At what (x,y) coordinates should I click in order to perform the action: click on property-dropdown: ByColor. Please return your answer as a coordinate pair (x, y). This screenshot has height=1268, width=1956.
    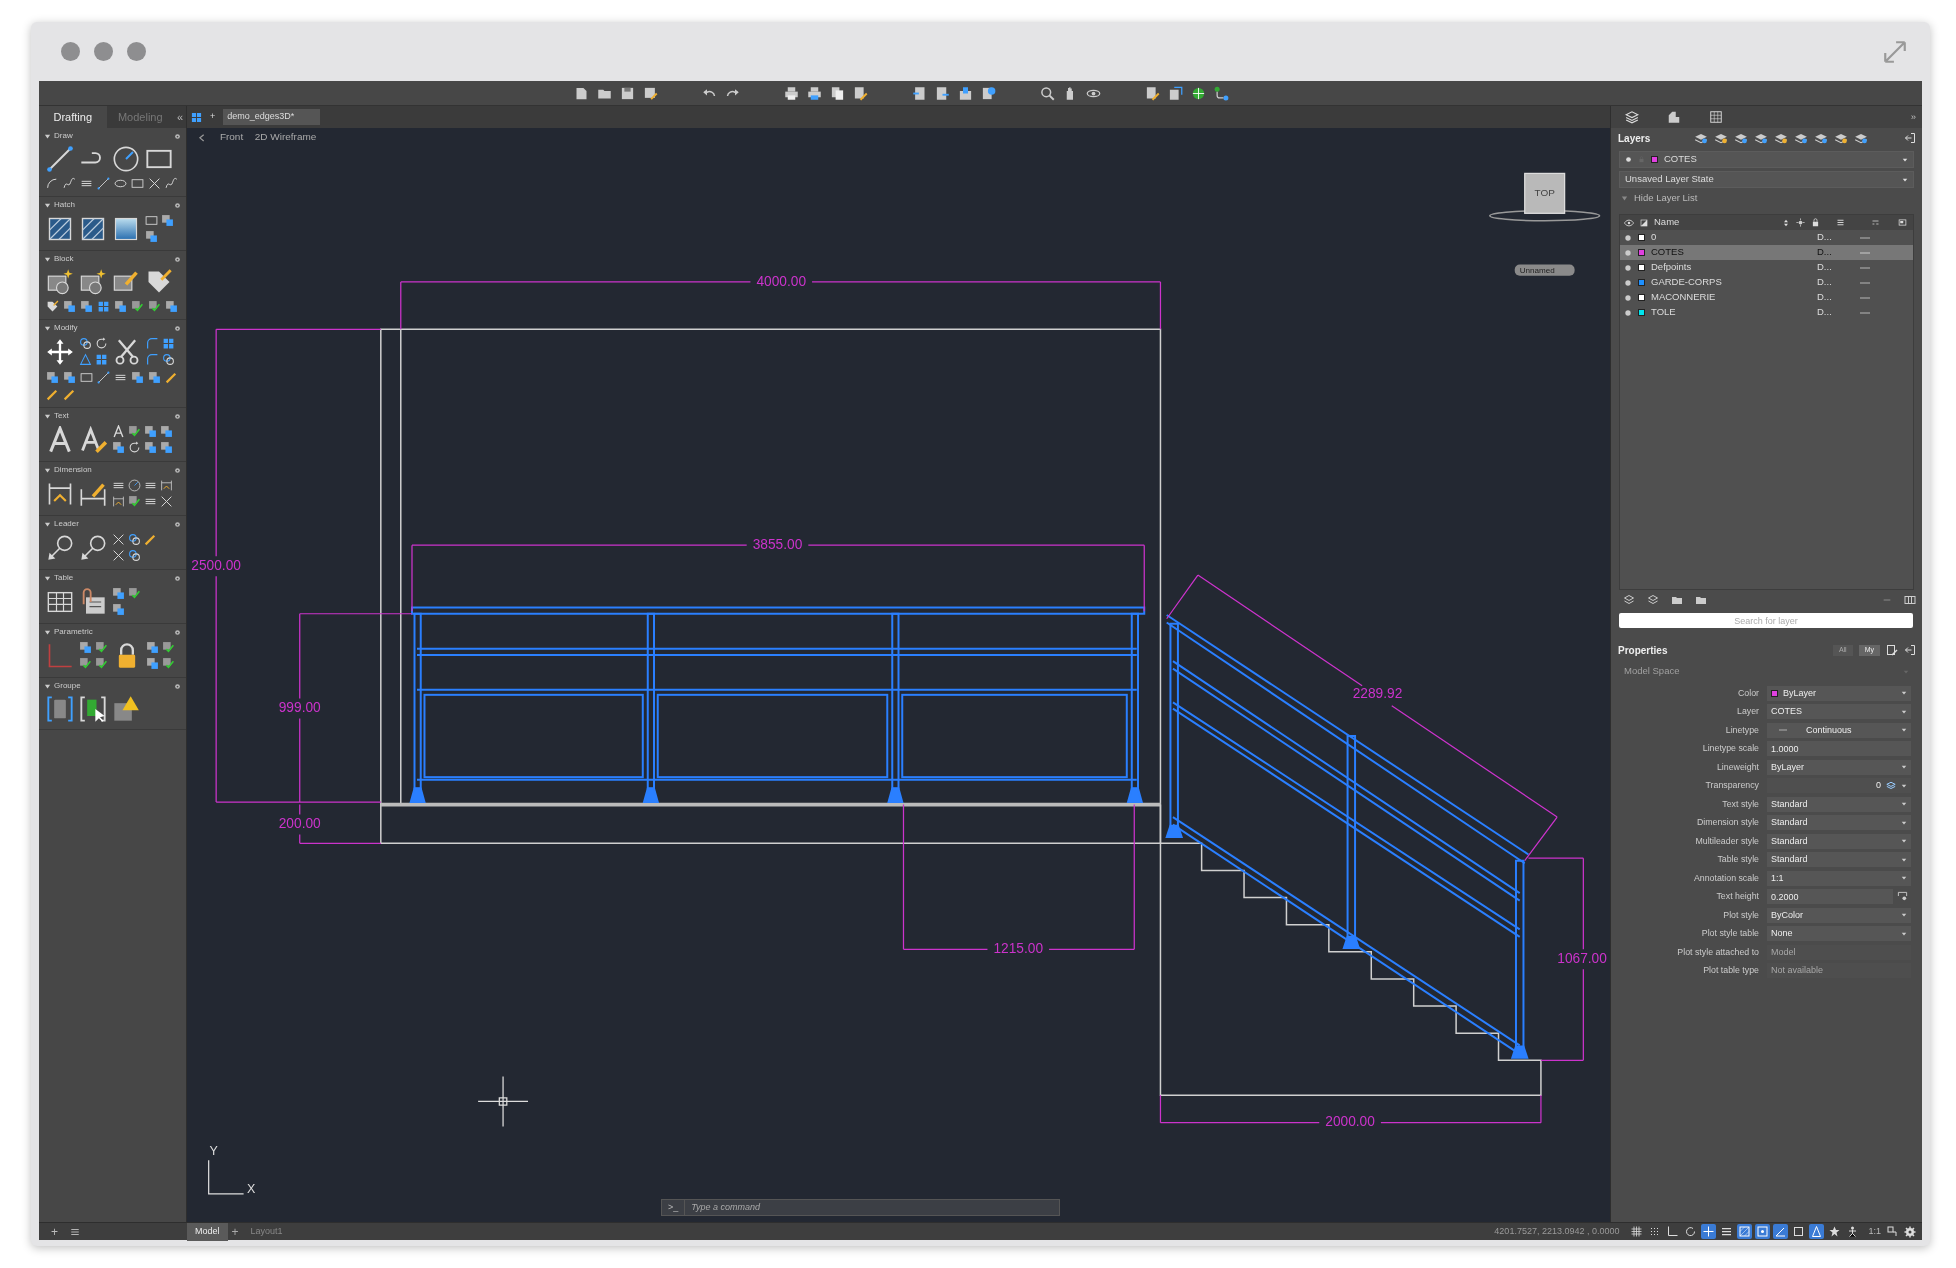
    Looking at the image, I should click on (1839, 915).